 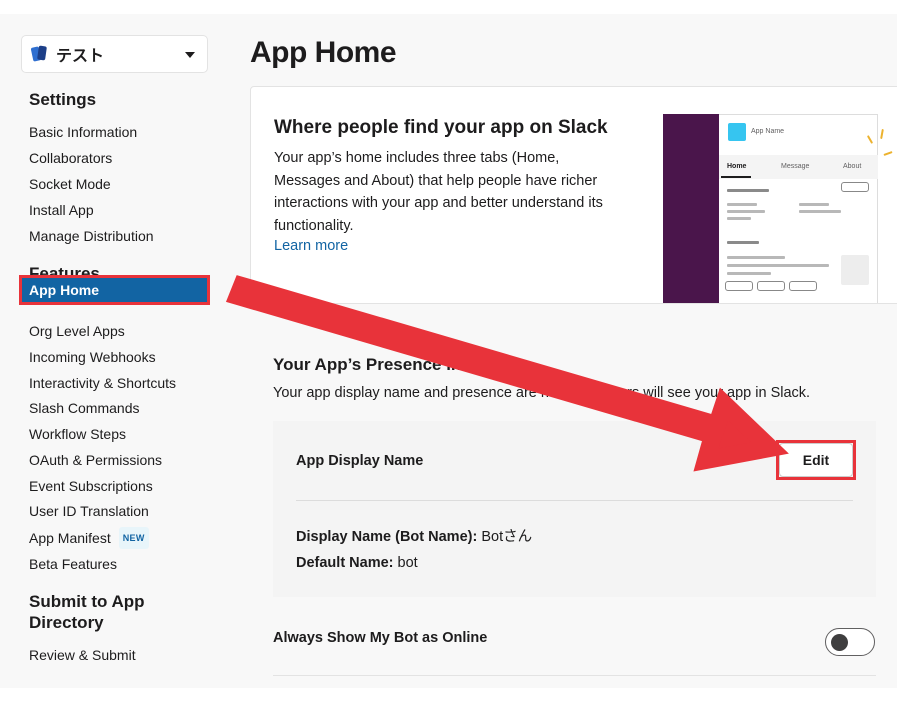 What do you see at coordinates (114, 54) in the screenshot?
I see `app-selector: テスト` at bounding box center [114, 54].